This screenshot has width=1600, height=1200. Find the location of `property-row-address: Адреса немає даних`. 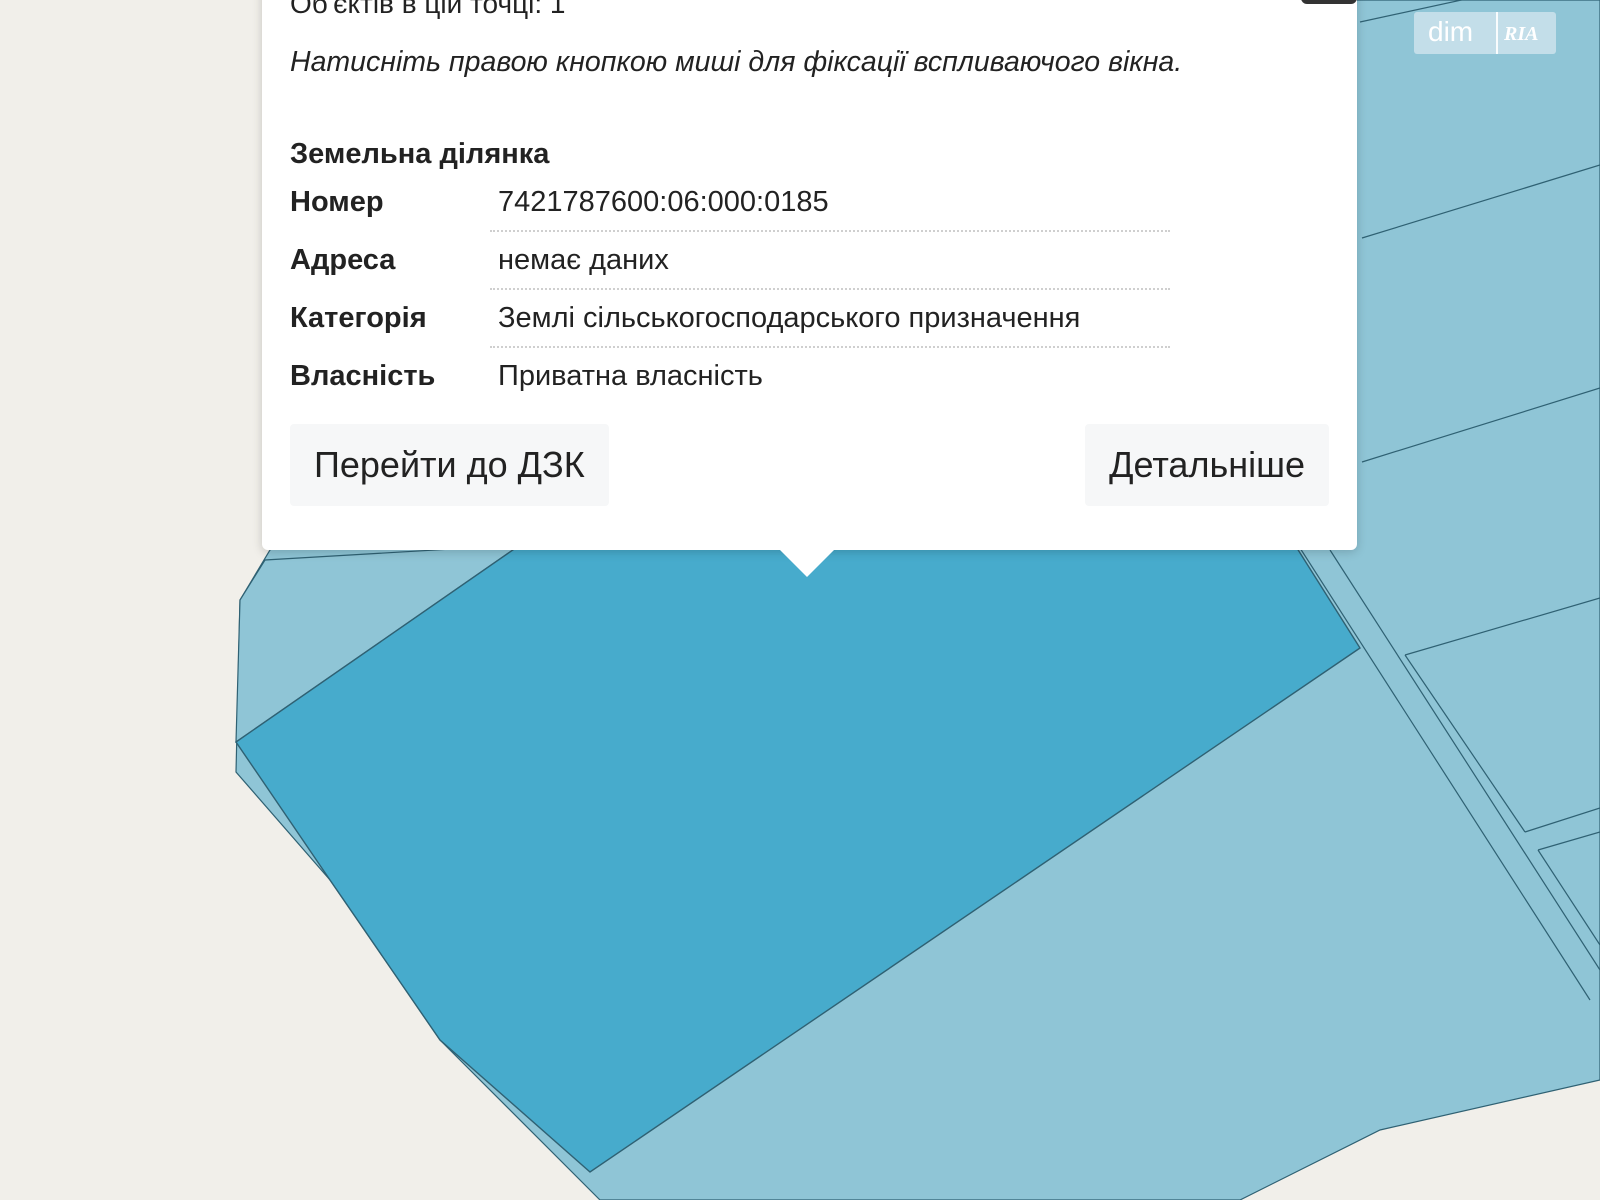

property-row-address: Адреса немає даних is located at coordinates (730, 265).